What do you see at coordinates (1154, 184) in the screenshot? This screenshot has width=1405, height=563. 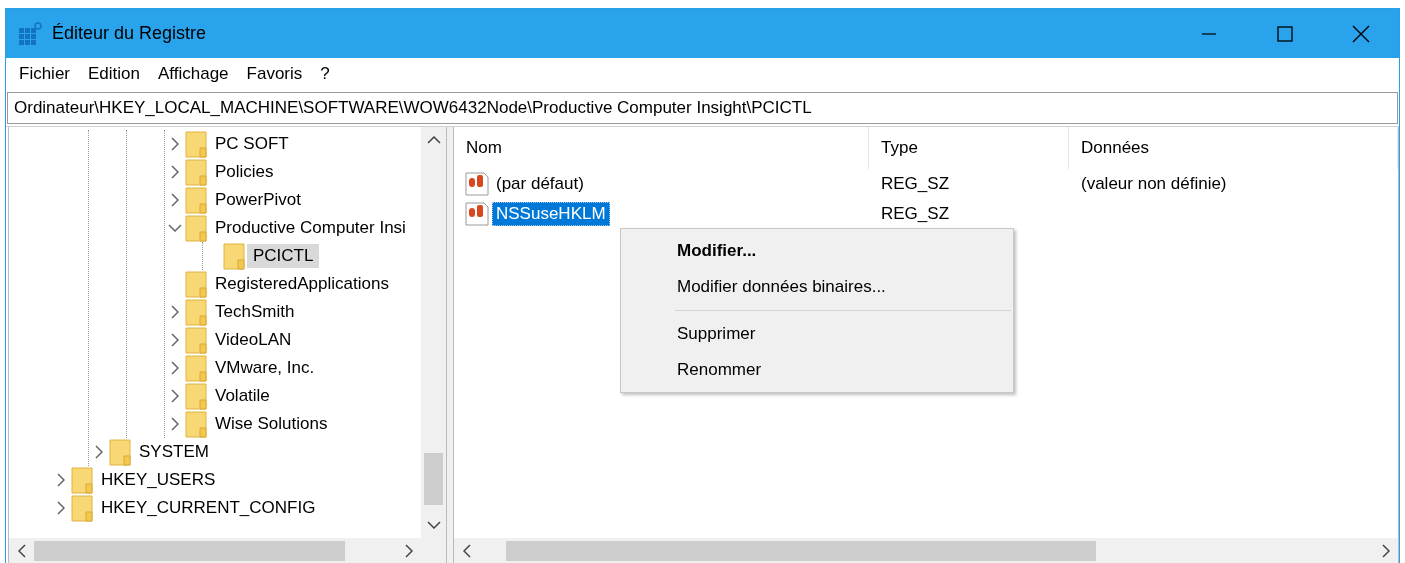 I see `value-data: (valeur non définie)` at bounding box center [1154, 184].